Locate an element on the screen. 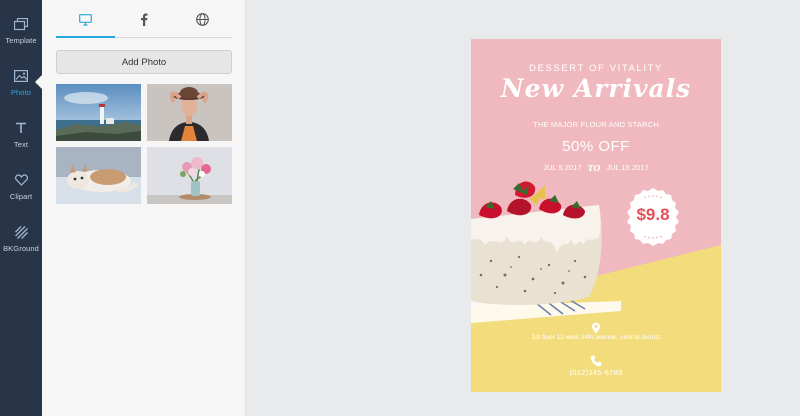  source-tabs is located at coordinates (144, 22).